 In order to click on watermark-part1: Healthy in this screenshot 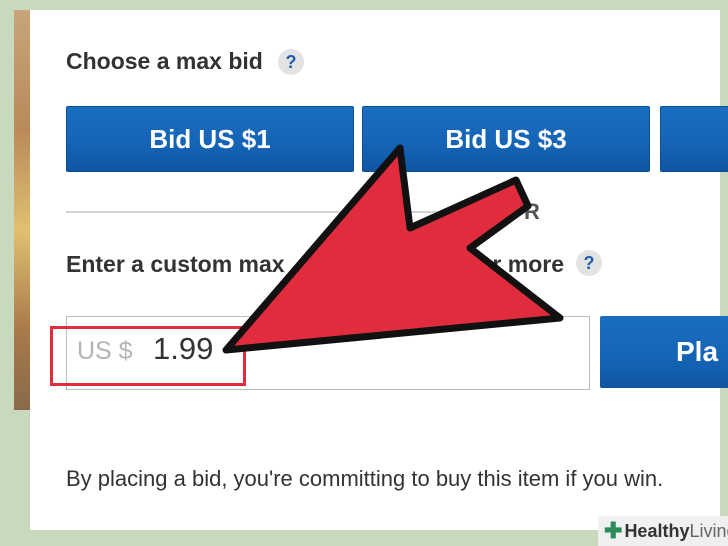, I will do `click(657, 530)`.